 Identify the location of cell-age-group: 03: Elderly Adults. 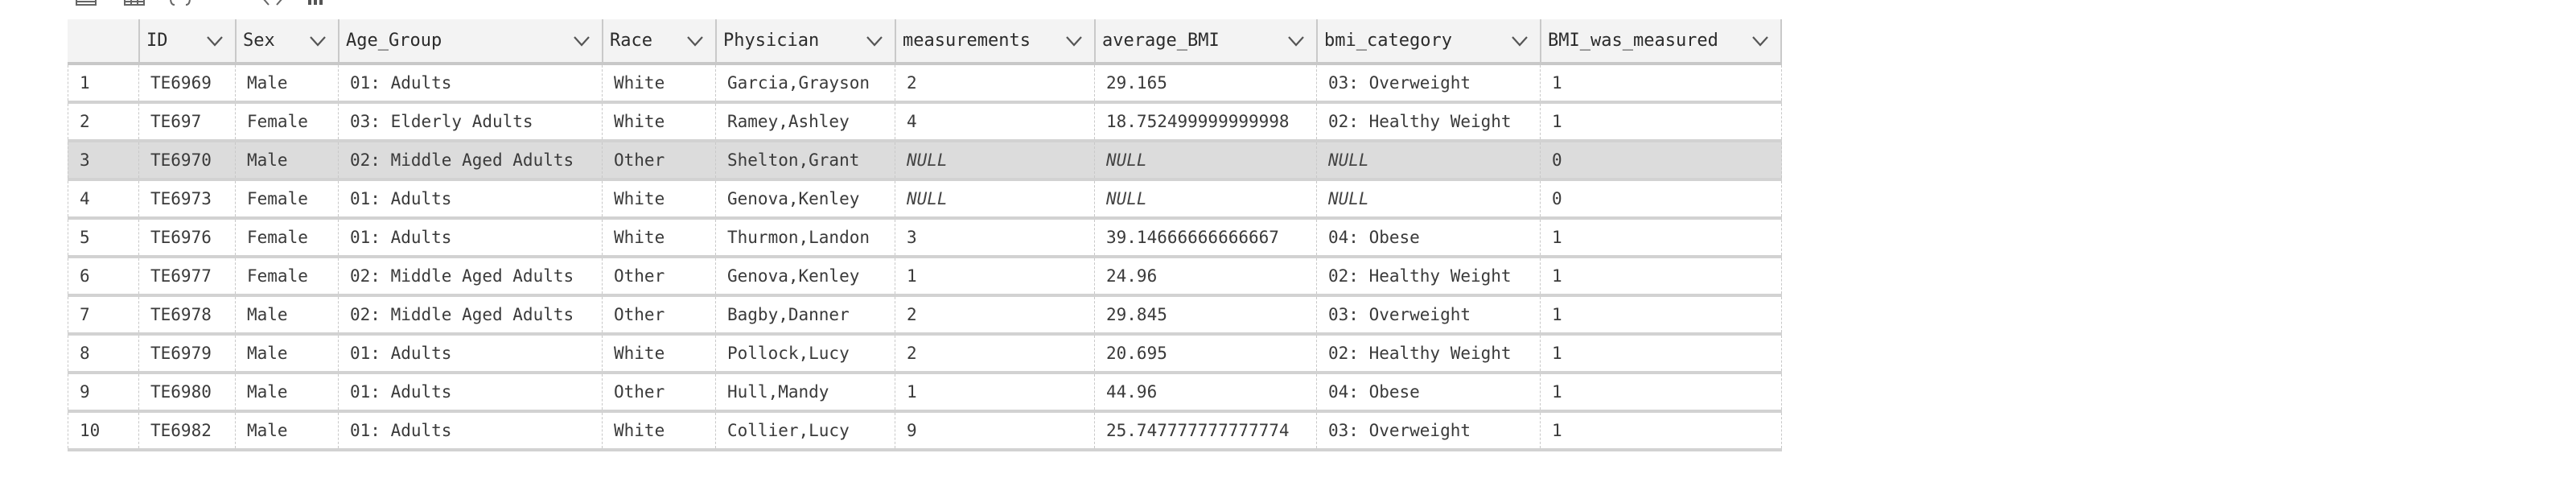
(470, 122).